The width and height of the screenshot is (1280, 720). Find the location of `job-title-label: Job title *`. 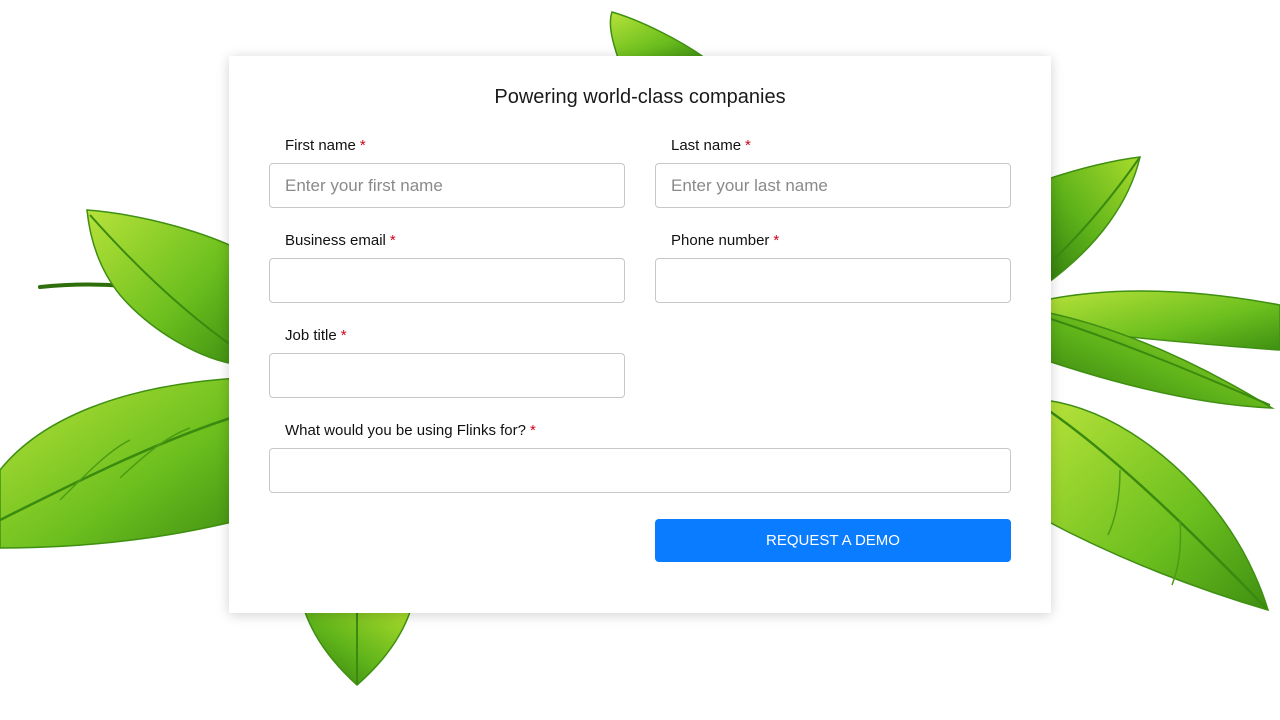

job-title-label: Job title * is located at coordinates (316, 335).